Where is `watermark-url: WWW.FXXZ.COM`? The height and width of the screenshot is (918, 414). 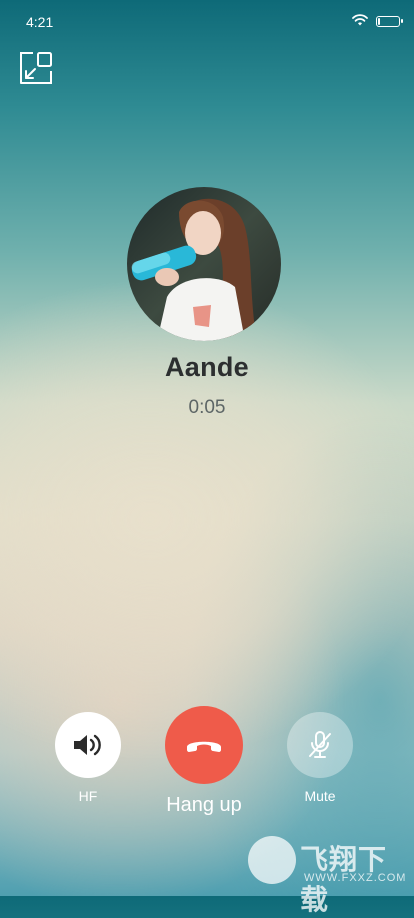 watermark-url: WWW.FXXZ.COM is located at coordinates (355, 878).